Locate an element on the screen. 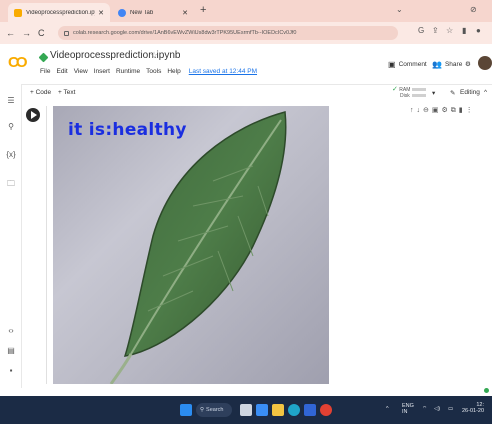  pencil-icon: ✎ is located at coordinates (453, 93).